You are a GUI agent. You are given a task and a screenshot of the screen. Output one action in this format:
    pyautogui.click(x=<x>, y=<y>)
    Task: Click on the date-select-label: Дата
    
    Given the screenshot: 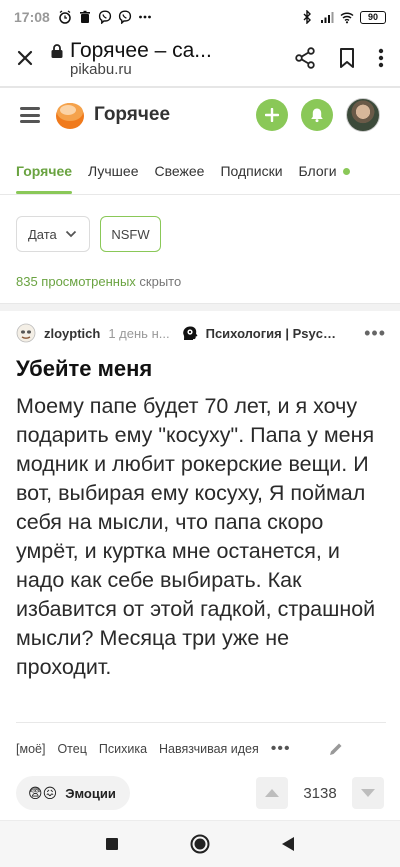 What is the action you would take?
    pyautogui.click(x=42, y=234)
    